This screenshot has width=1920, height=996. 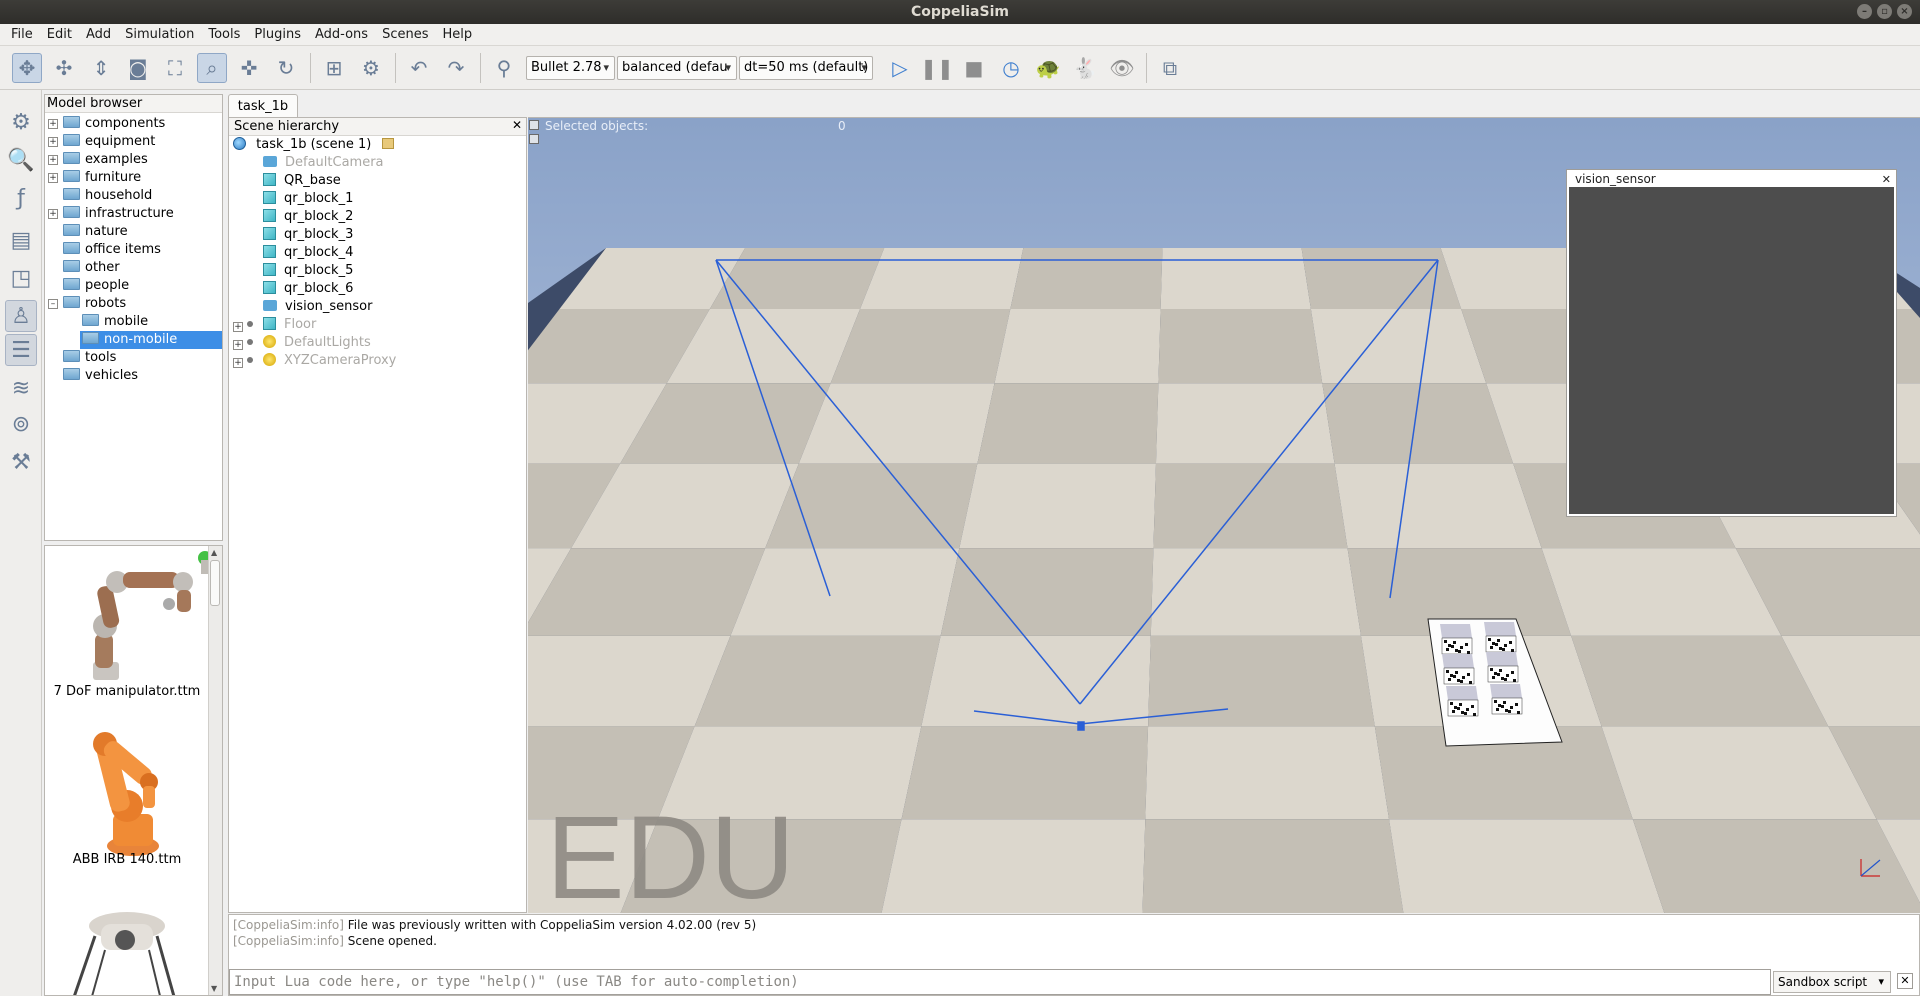 I want to click on hierarchy-item: qr_block_2, so click(x=293, y=217).